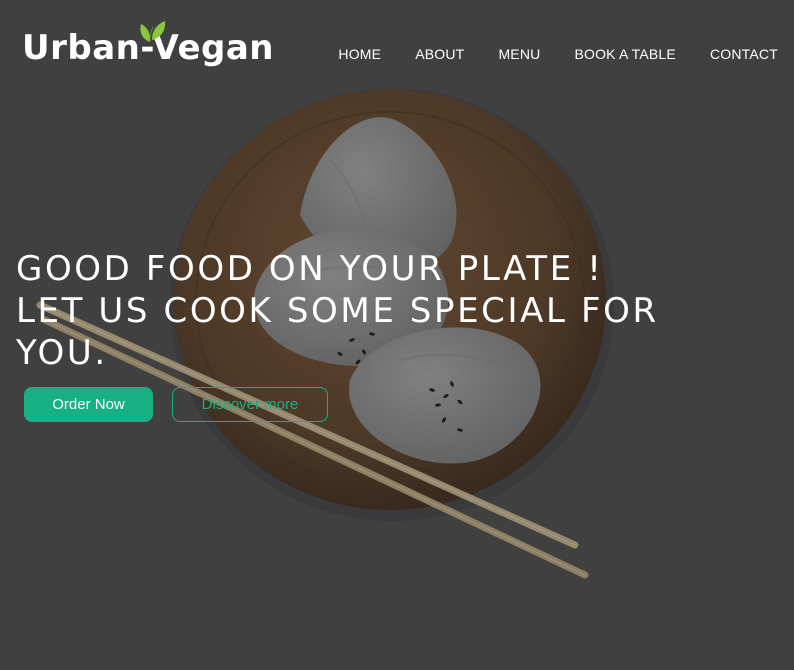 This screenshot has height=670, width=794. Describe the element at coordinates (558, 54) in the screenshot. I see `main-navigation: HOME ABOUT MENU BOOK A TABLE CONTACT` at that location.